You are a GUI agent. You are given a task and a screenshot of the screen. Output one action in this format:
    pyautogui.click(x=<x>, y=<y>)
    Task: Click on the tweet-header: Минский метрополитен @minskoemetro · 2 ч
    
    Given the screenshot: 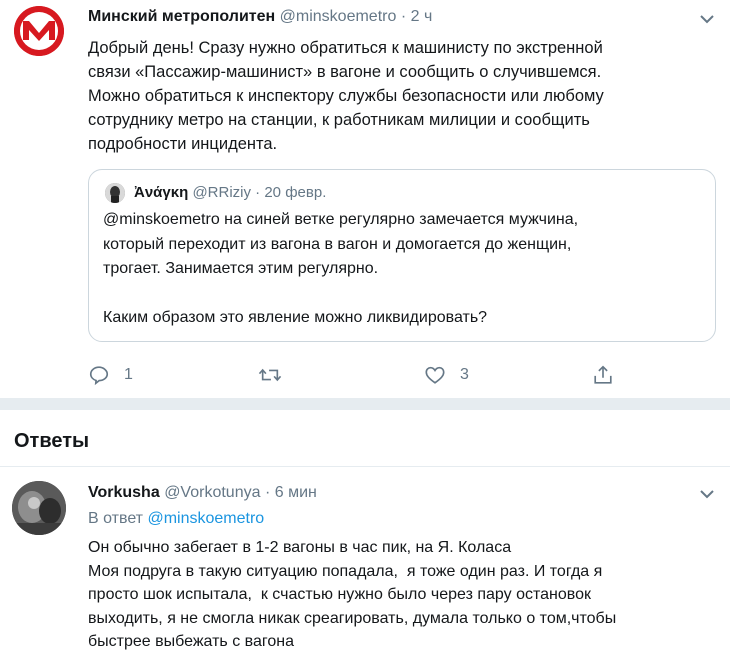 What is the action you would take?
    pyautogui.click(x=260, y=17)
    